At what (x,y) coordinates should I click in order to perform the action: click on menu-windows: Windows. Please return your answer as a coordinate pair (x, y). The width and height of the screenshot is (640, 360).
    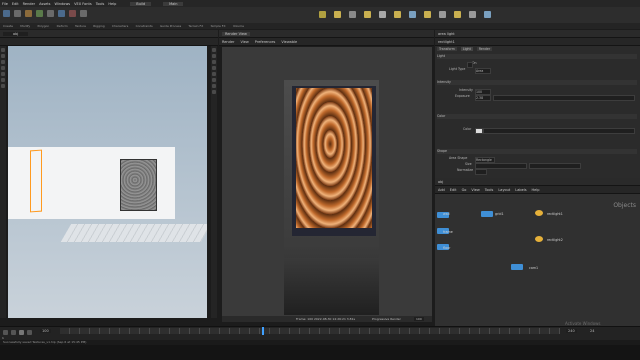
    Looking at the image, I should click on (63, 4).